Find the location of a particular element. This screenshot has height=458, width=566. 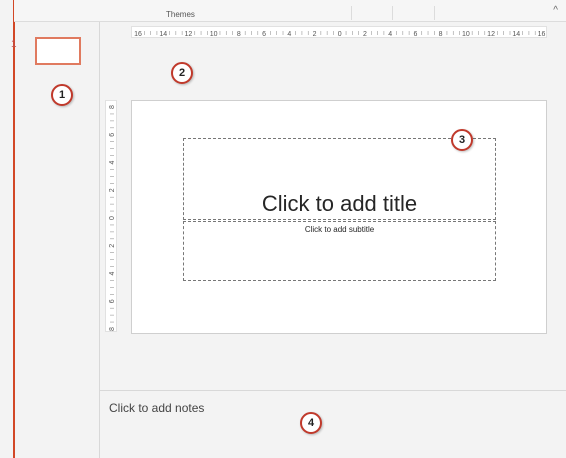

callout-marker: 4 is located at coordinates (311, 423).